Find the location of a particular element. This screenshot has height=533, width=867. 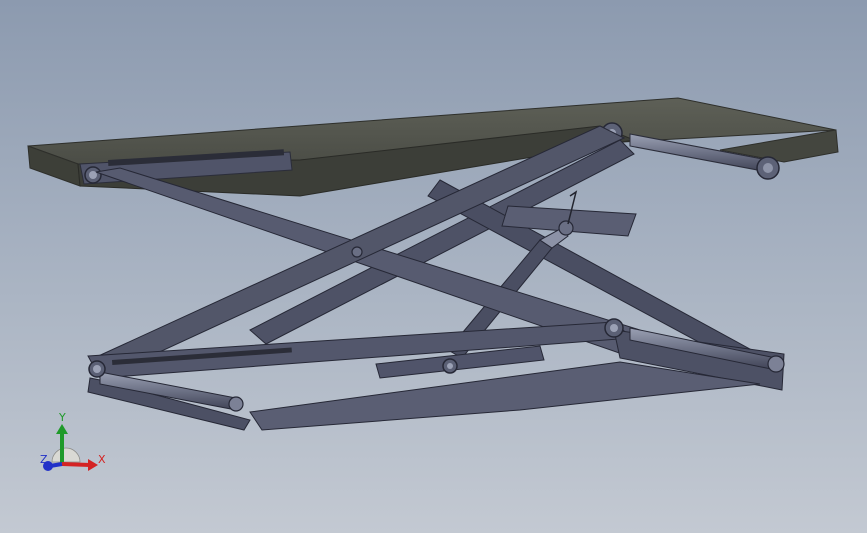

top-left-pin-hub is located at coordinates (93, 175).